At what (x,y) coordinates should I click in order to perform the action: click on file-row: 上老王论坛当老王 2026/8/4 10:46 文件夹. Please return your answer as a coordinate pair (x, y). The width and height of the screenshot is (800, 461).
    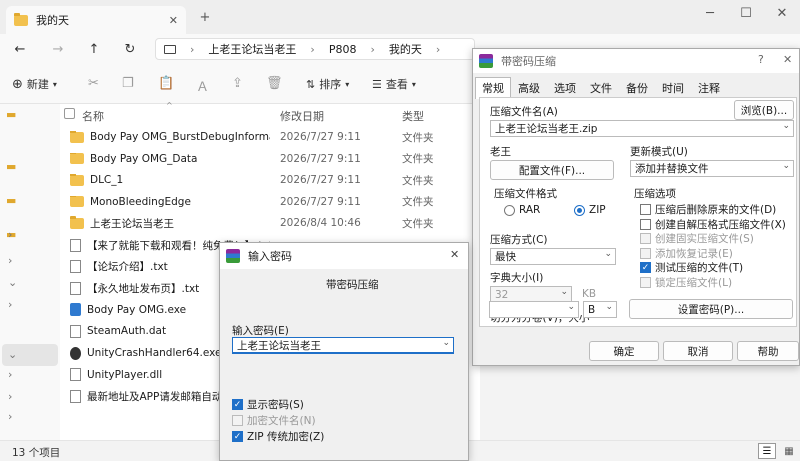
    Looking at the image, I should click on (275, 223).